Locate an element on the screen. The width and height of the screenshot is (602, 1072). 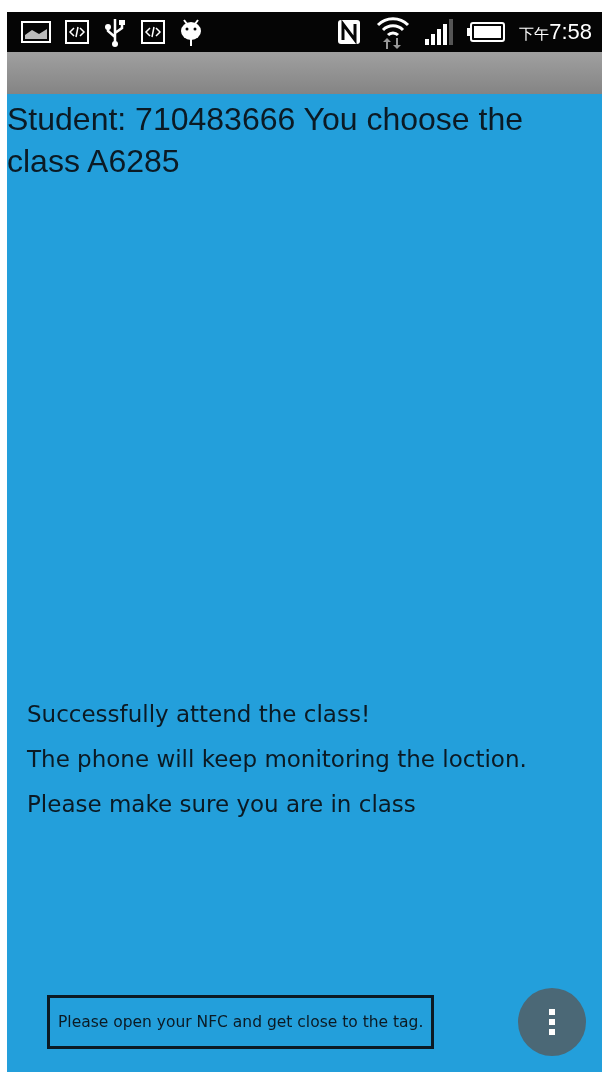
signal-icon is located at coordinates (439, 32).